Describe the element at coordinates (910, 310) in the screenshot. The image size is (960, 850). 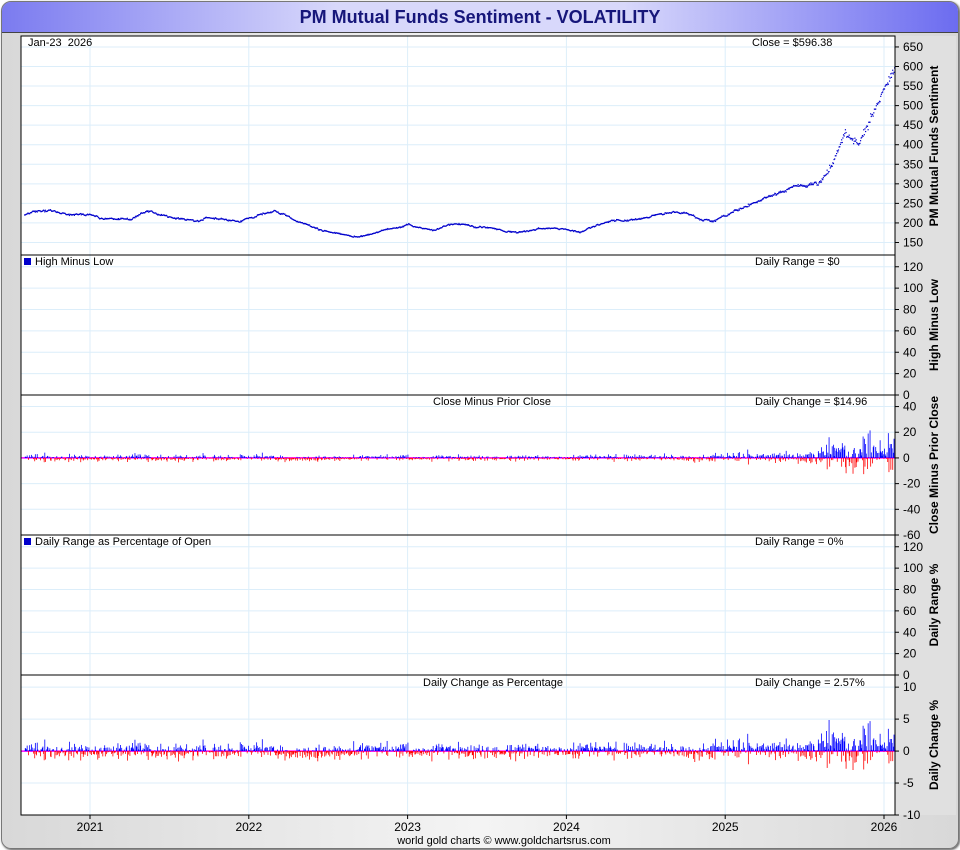
I see `y-tick-label: 80` at that location.